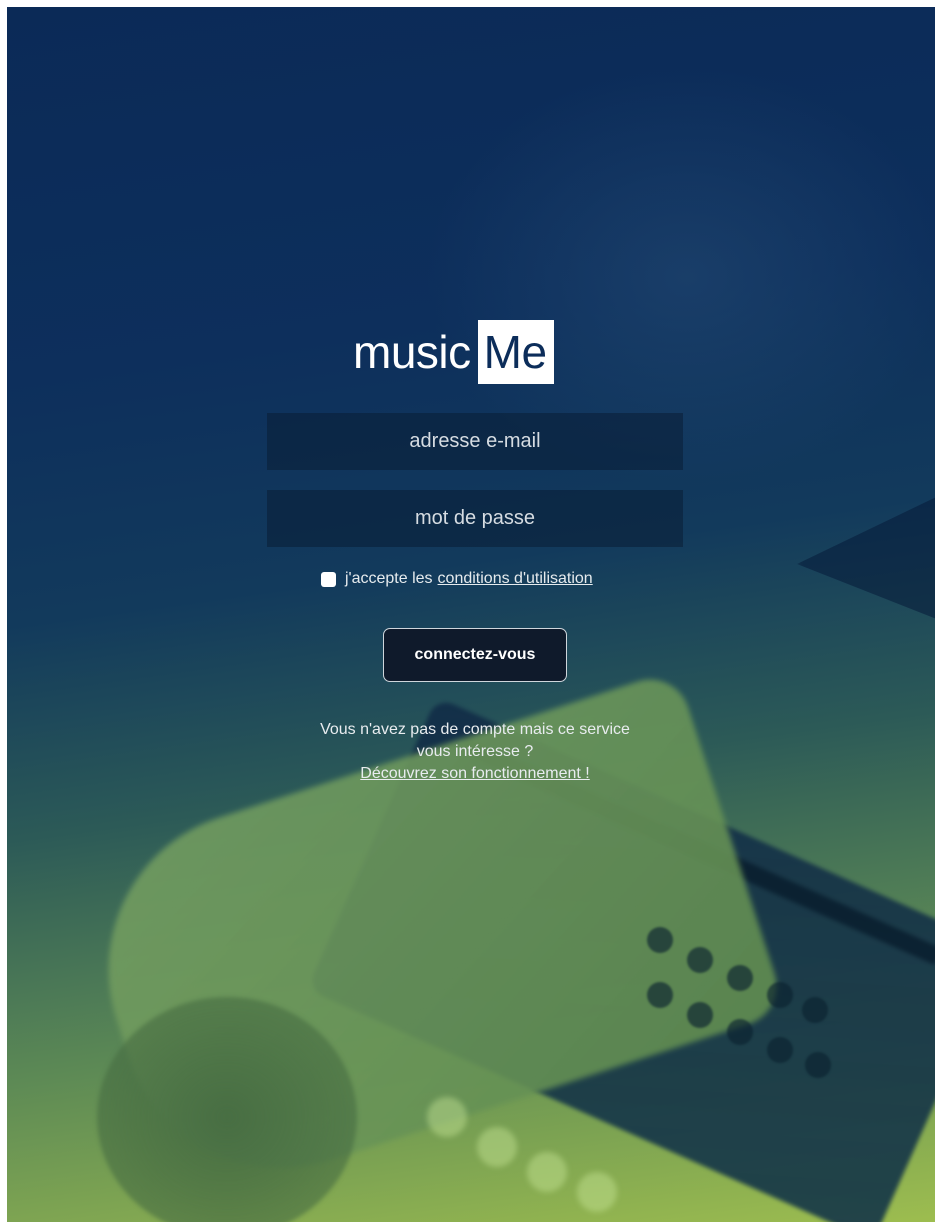  I want to click on terms-checkbox, so click(328, 579).